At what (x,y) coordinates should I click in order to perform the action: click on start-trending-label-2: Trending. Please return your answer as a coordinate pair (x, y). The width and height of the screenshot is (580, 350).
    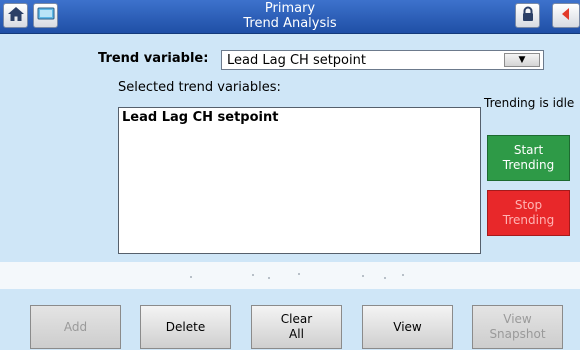
    Looking at the image, I should click on (528, 165).